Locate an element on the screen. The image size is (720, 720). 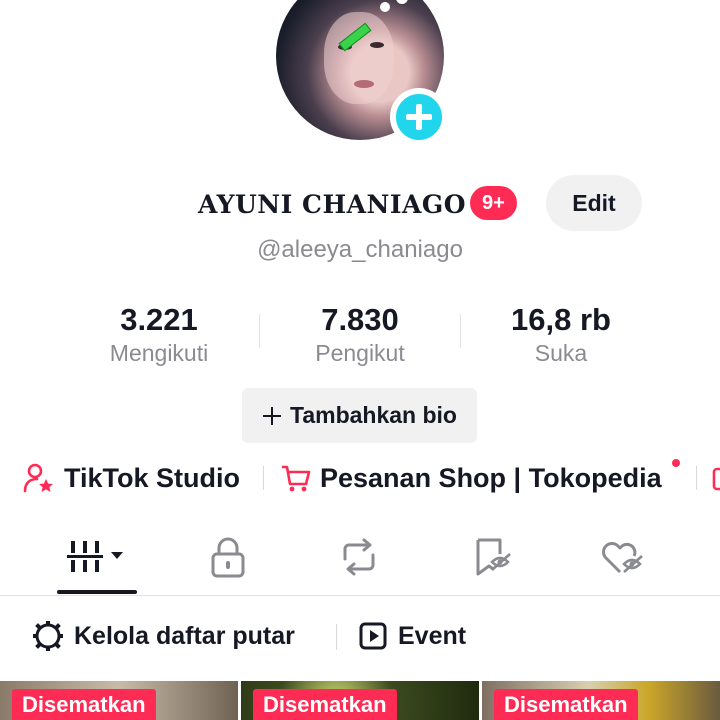
avatar-container is located at coordinates (362, 73).